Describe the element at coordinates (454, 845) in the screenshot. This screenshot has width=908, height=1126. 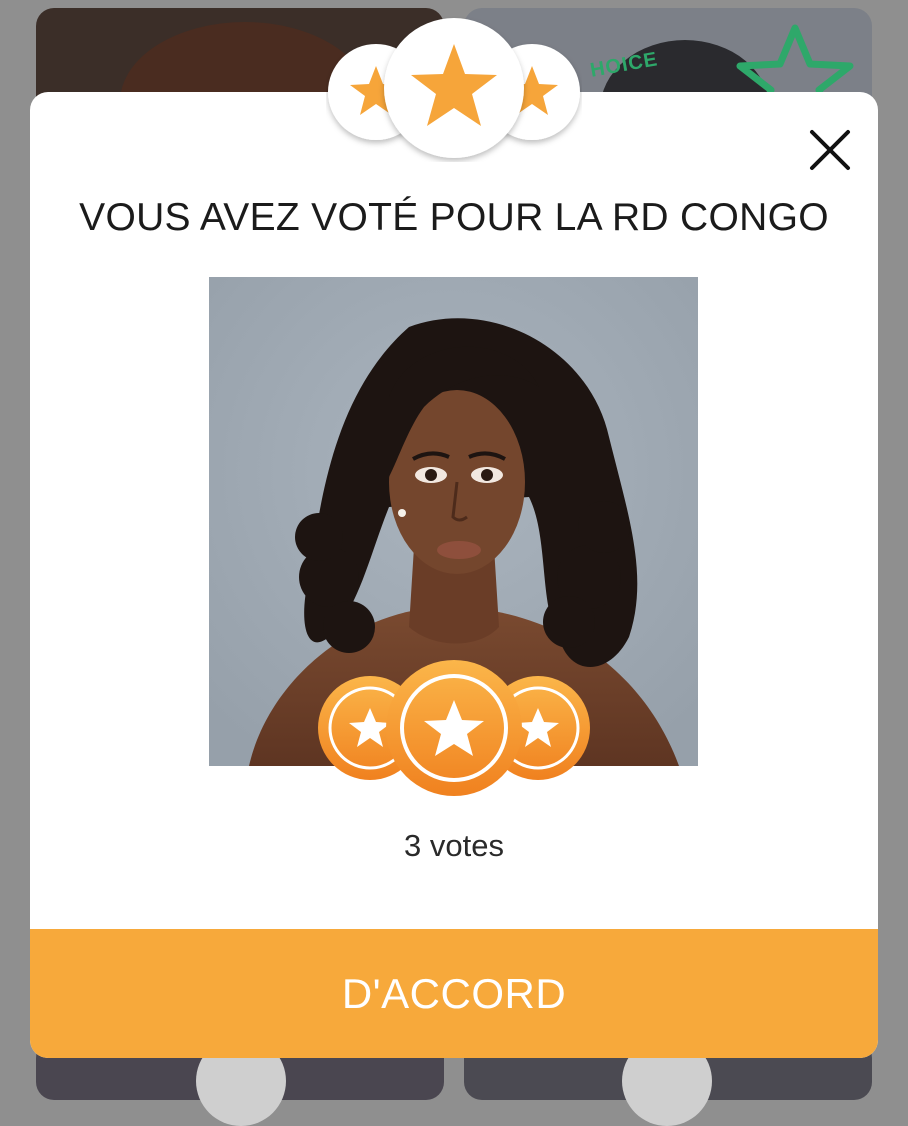
I see `votes-count: 3 votes` at that location.